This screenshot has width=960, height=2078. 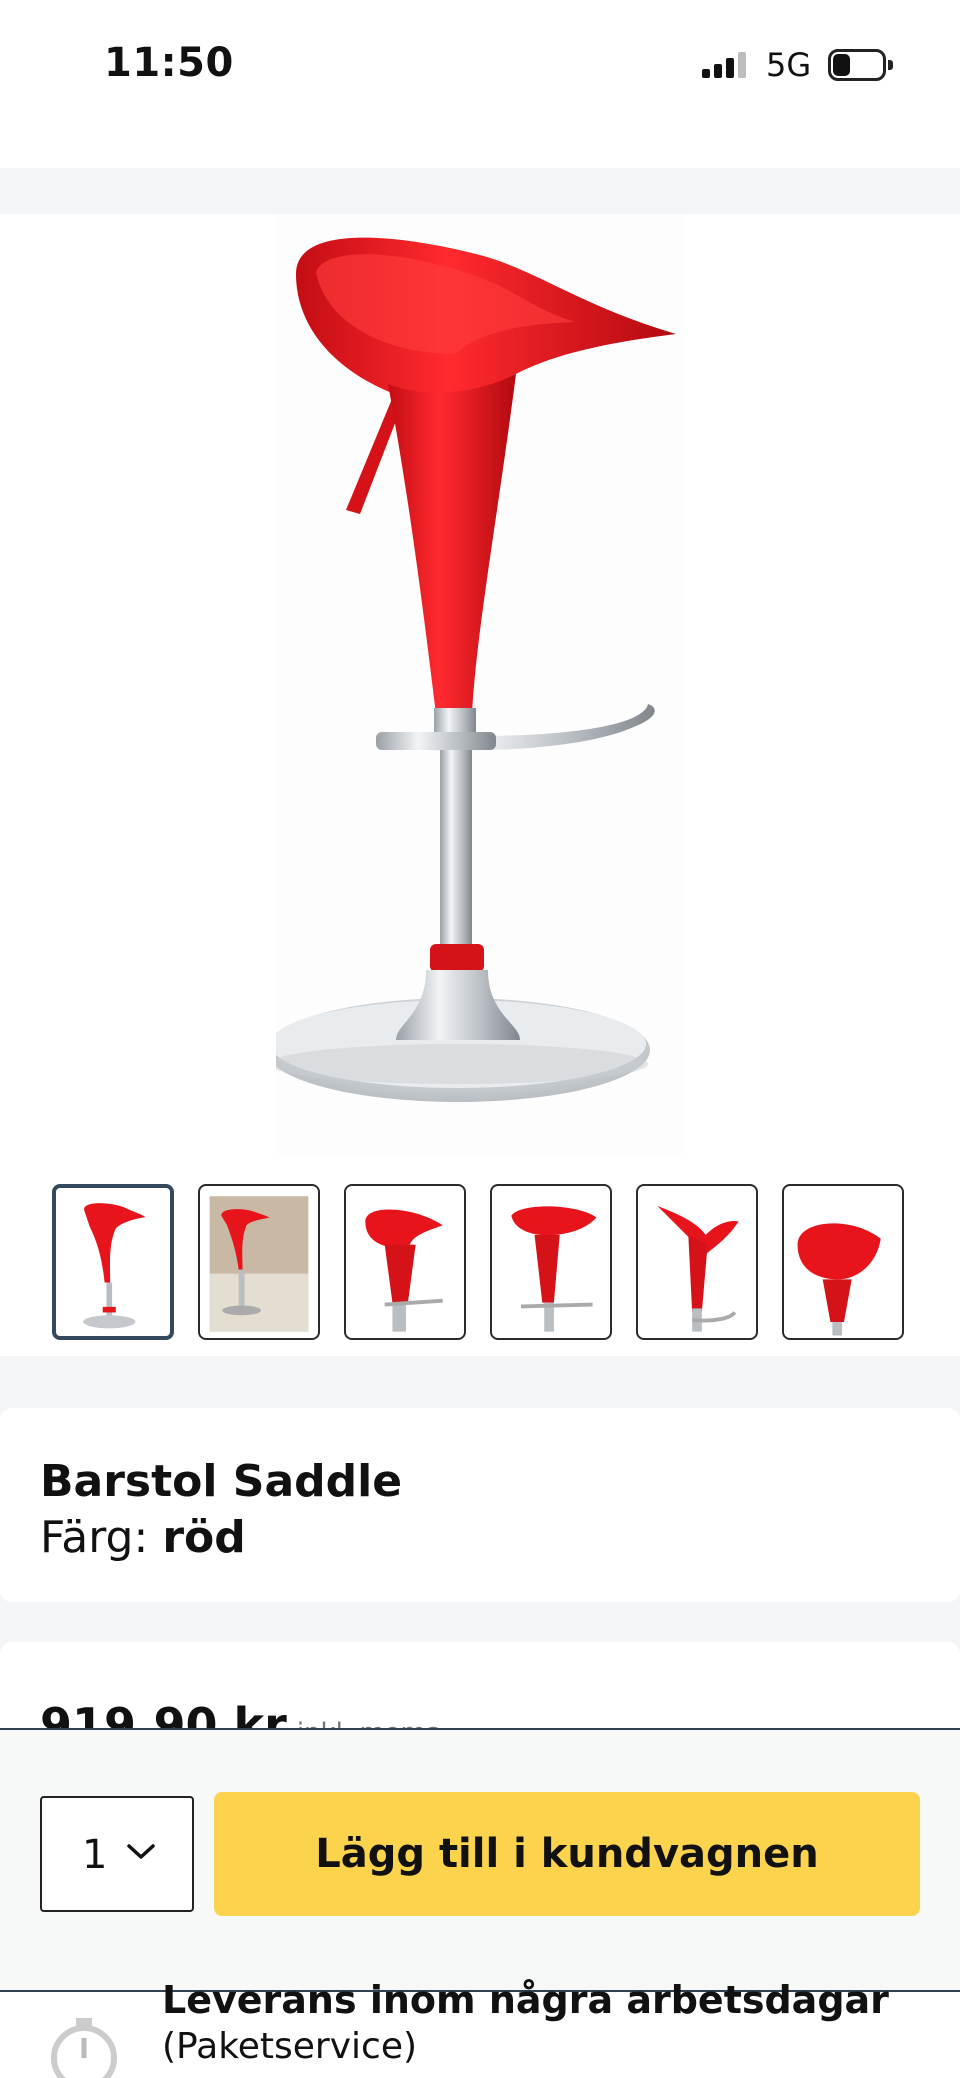 What do you see at coordinates (480, 84) in the screenshot?
I see `status-bar: 11:50 5G` at bounding box center [480, 84].